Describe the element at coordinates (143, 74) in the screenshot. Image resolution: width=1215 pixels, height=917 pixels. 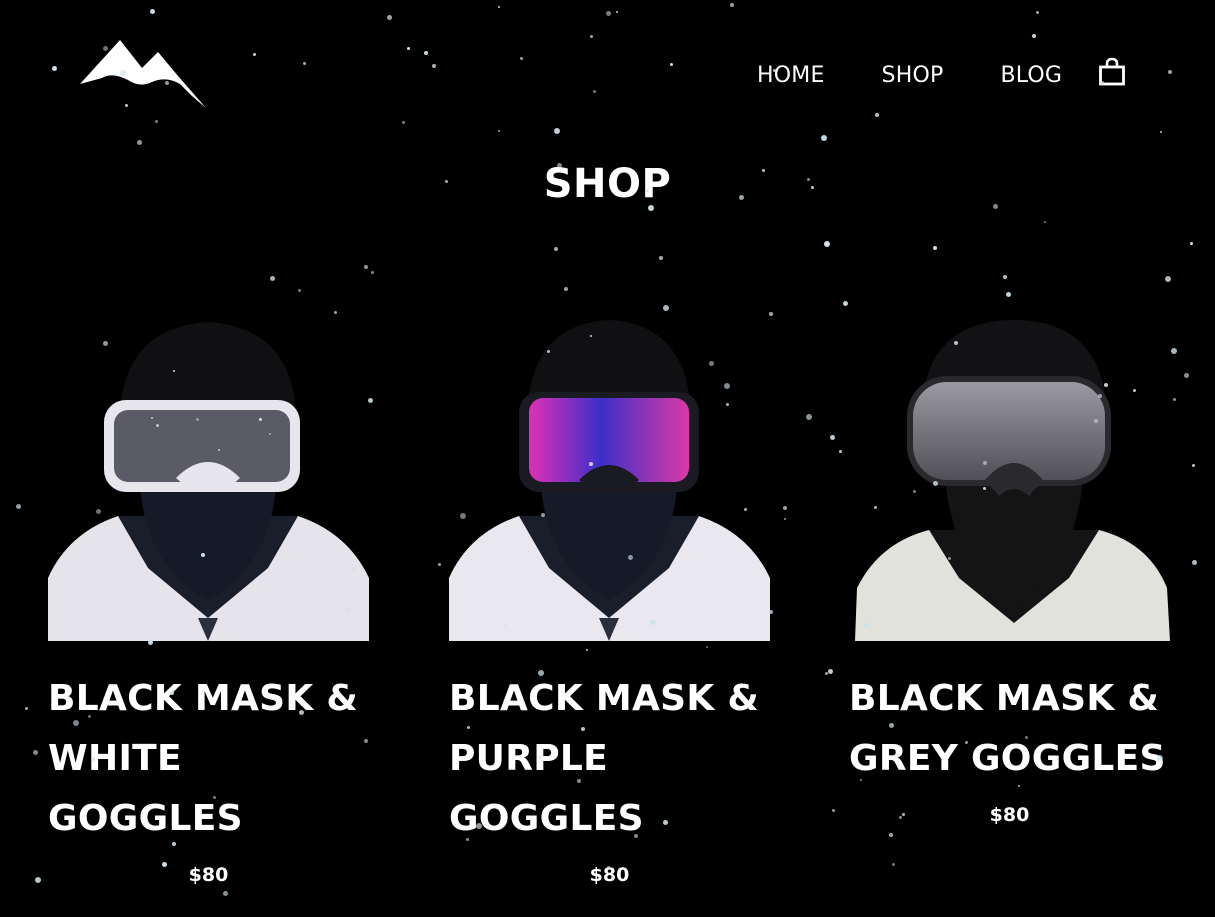
I see `mountain-logo-icon` at that location.